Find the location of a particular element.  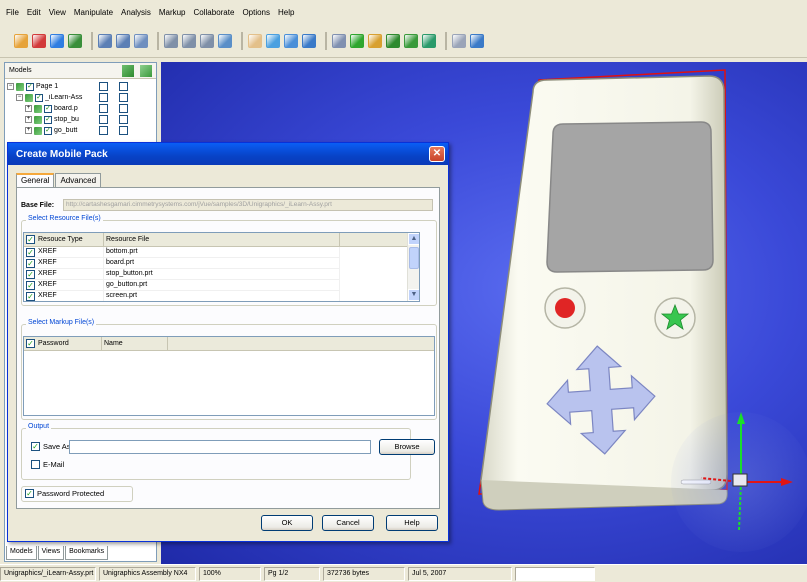

resource-row: ✓ XREF board.prt is located at coordinates (221, 263).